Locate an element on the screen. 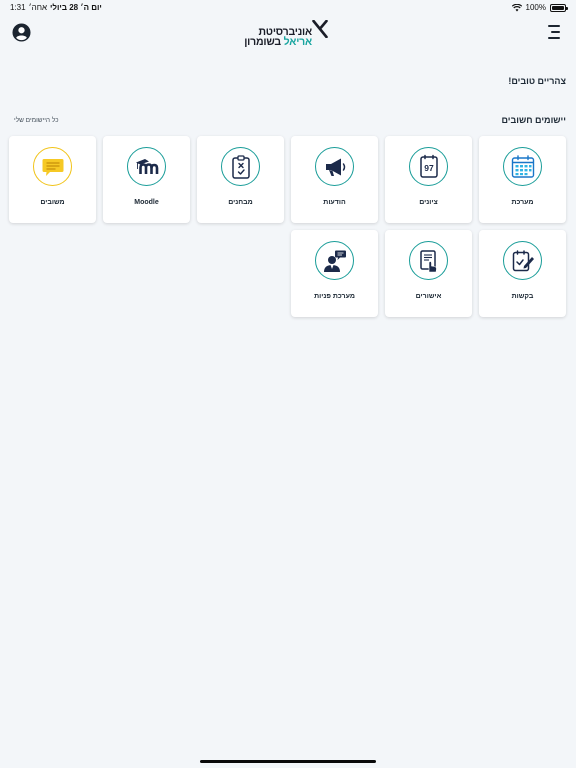 Image resolution: width=576 pixels, height=768 pixels. status-bar: 1:31 אחה׳ יום ה׳ 28 ביולי 100% is located at coordinates (288, 7).